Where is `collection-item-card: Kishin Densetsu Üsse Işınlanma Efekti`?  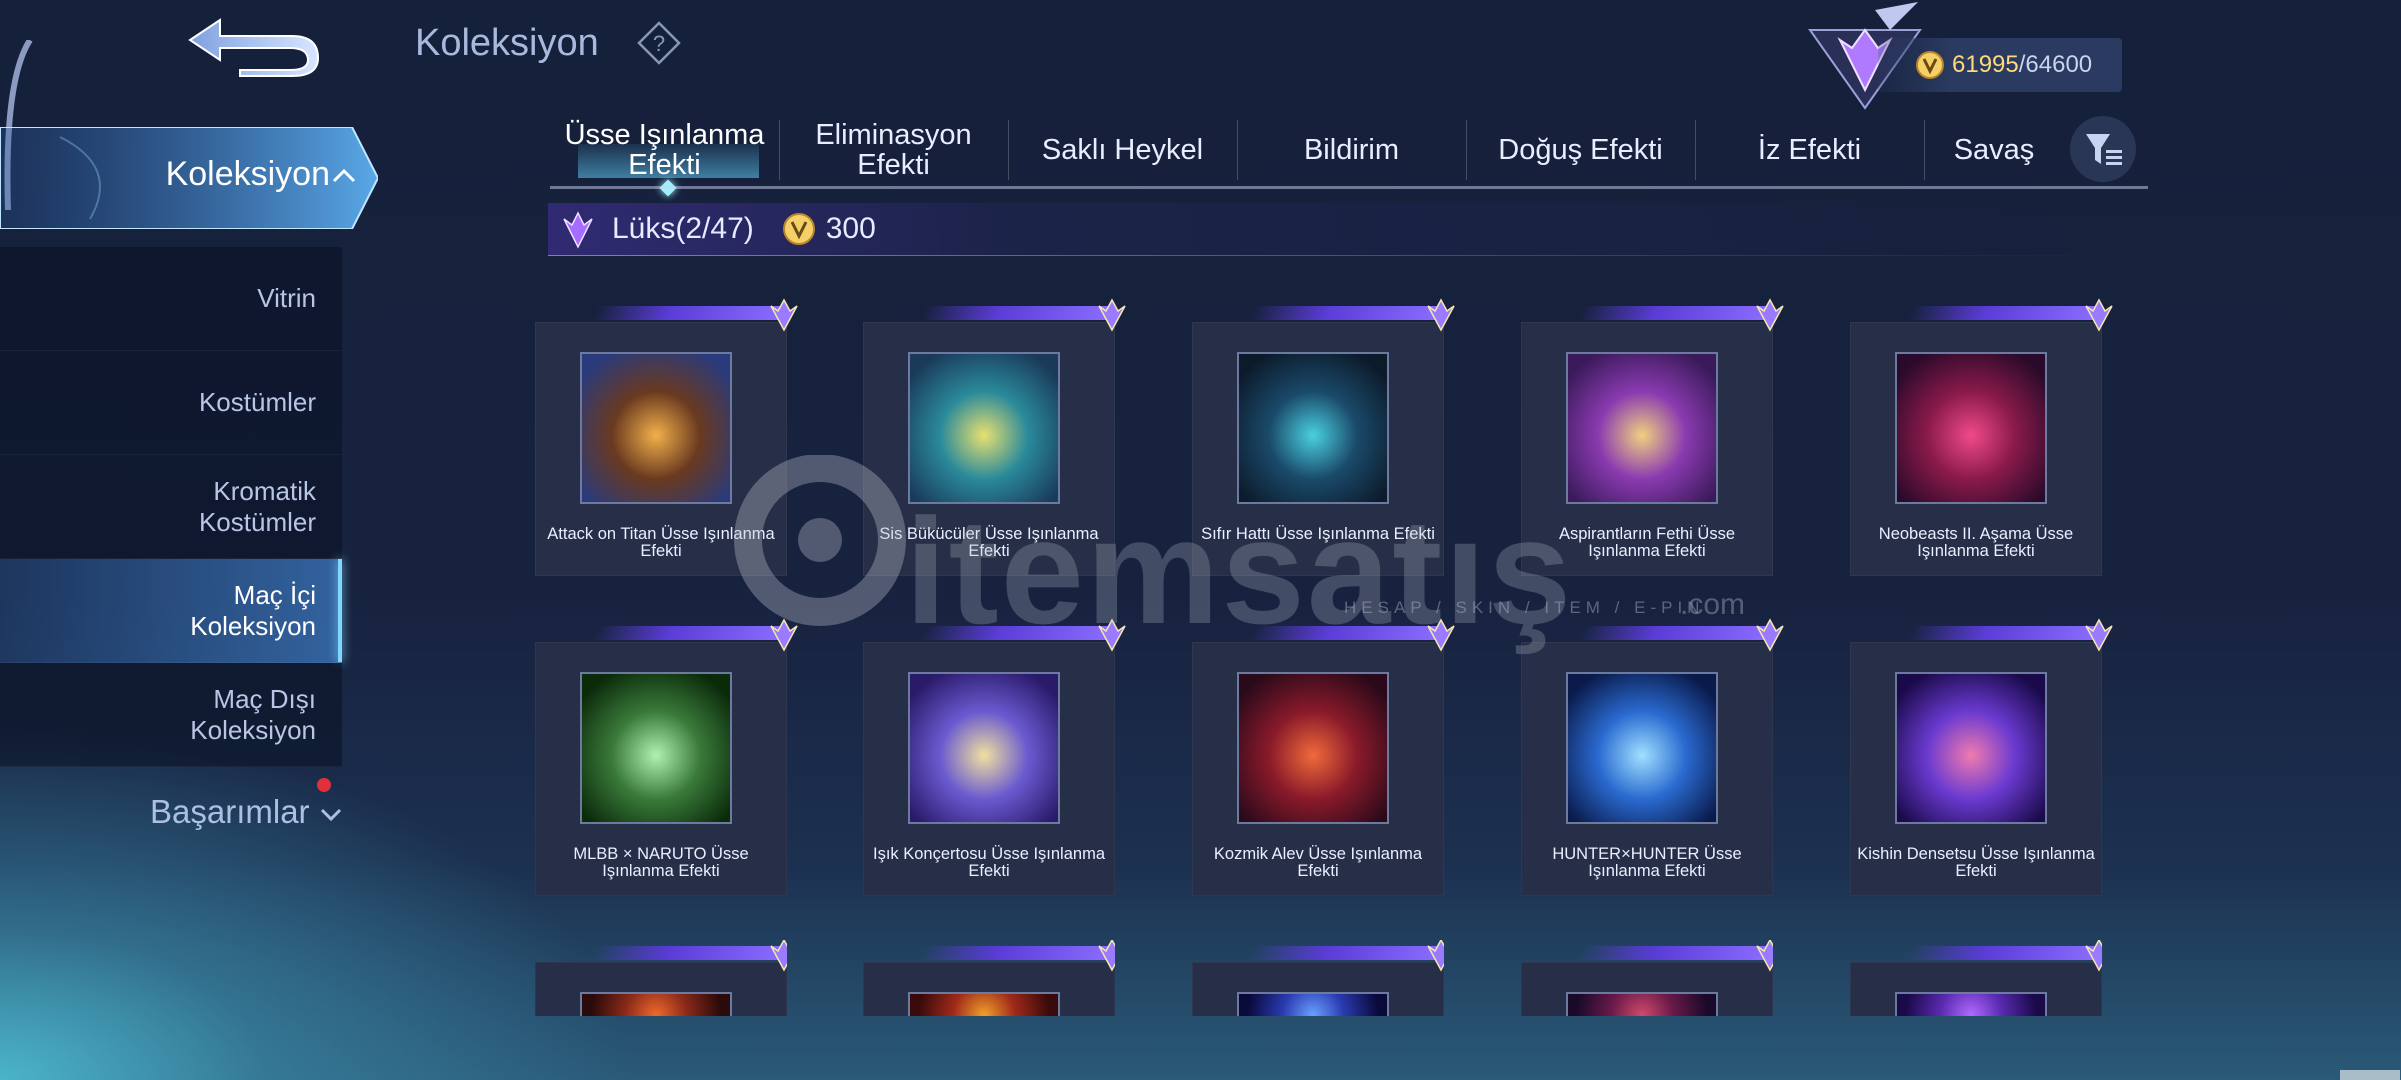 collection-item-card: Kishin Densetsu Üsse Işınlanma Efekti is located at coordinates (1981, 757).